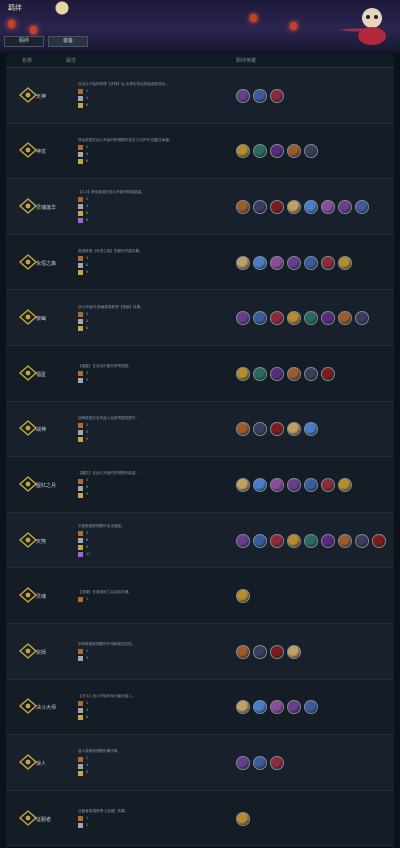 The width and height of the screenshot is (400, 848). What do you see at coordinates (41, 652) in the screenshot?
I see `trait-name: 宗师` at bounding box center [41, 652].